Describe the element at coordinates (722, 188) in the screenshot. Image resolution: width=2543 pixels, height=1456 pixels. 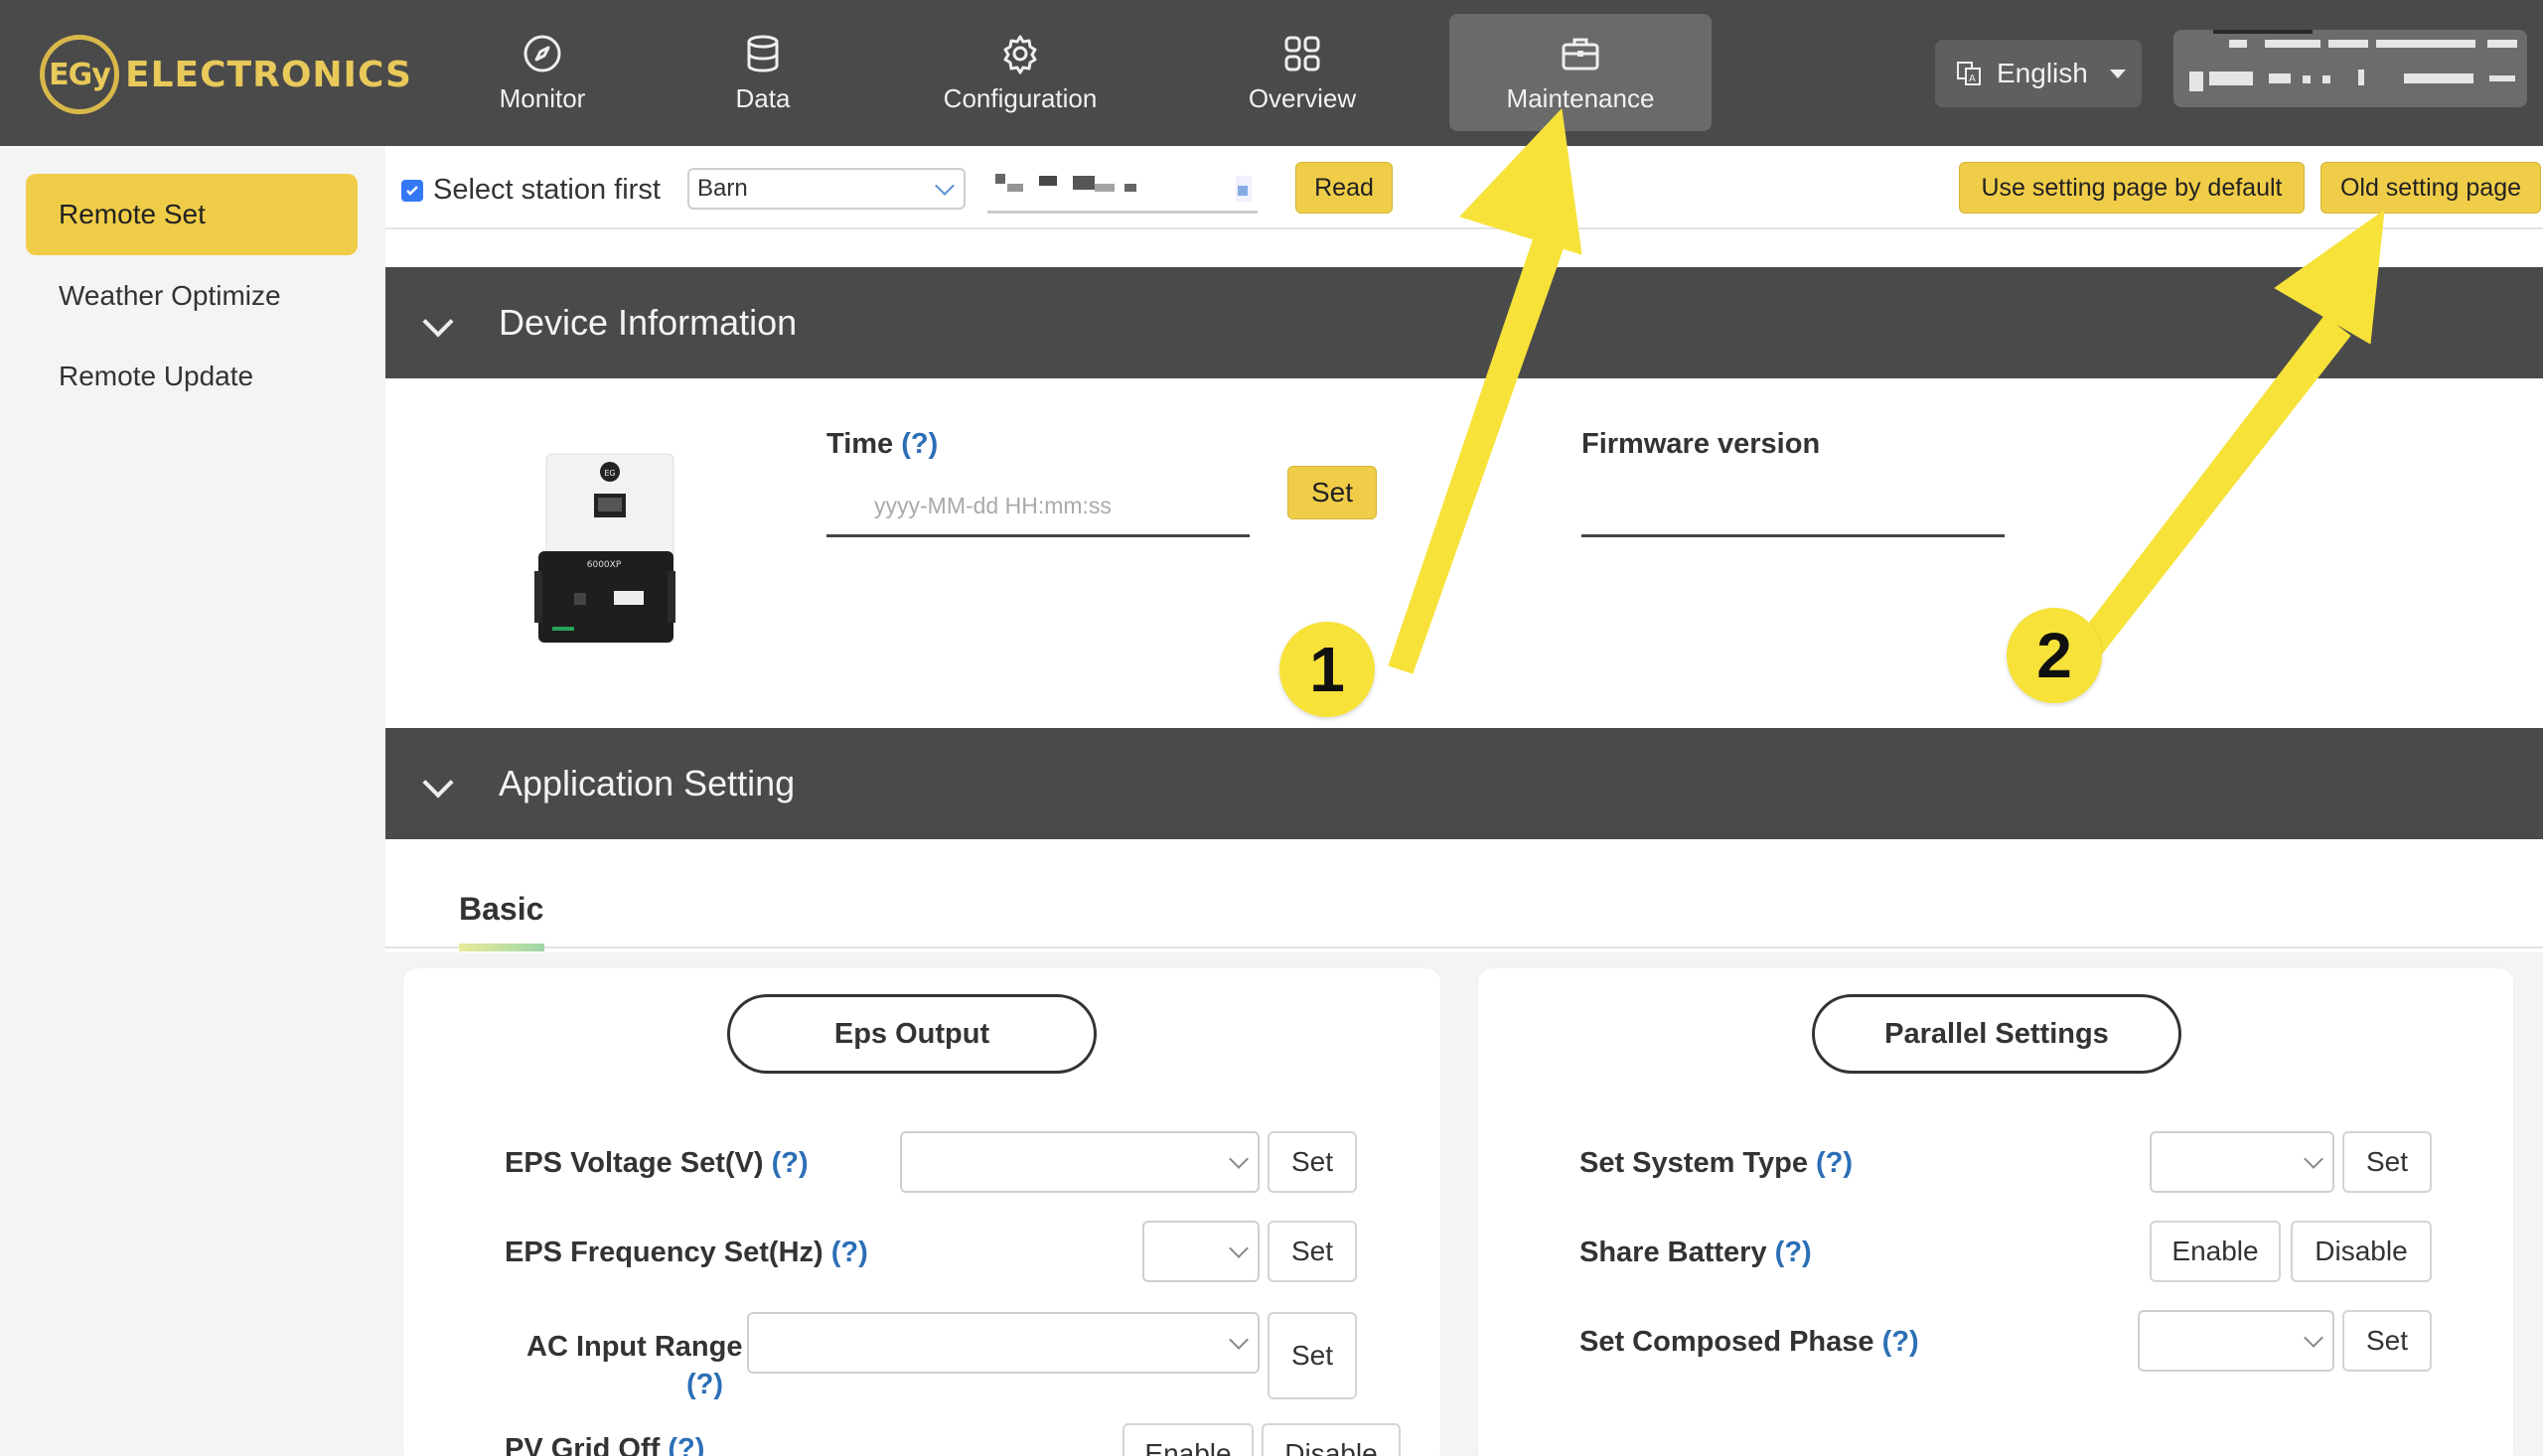
I see `station-select-value: Barn` at that location.